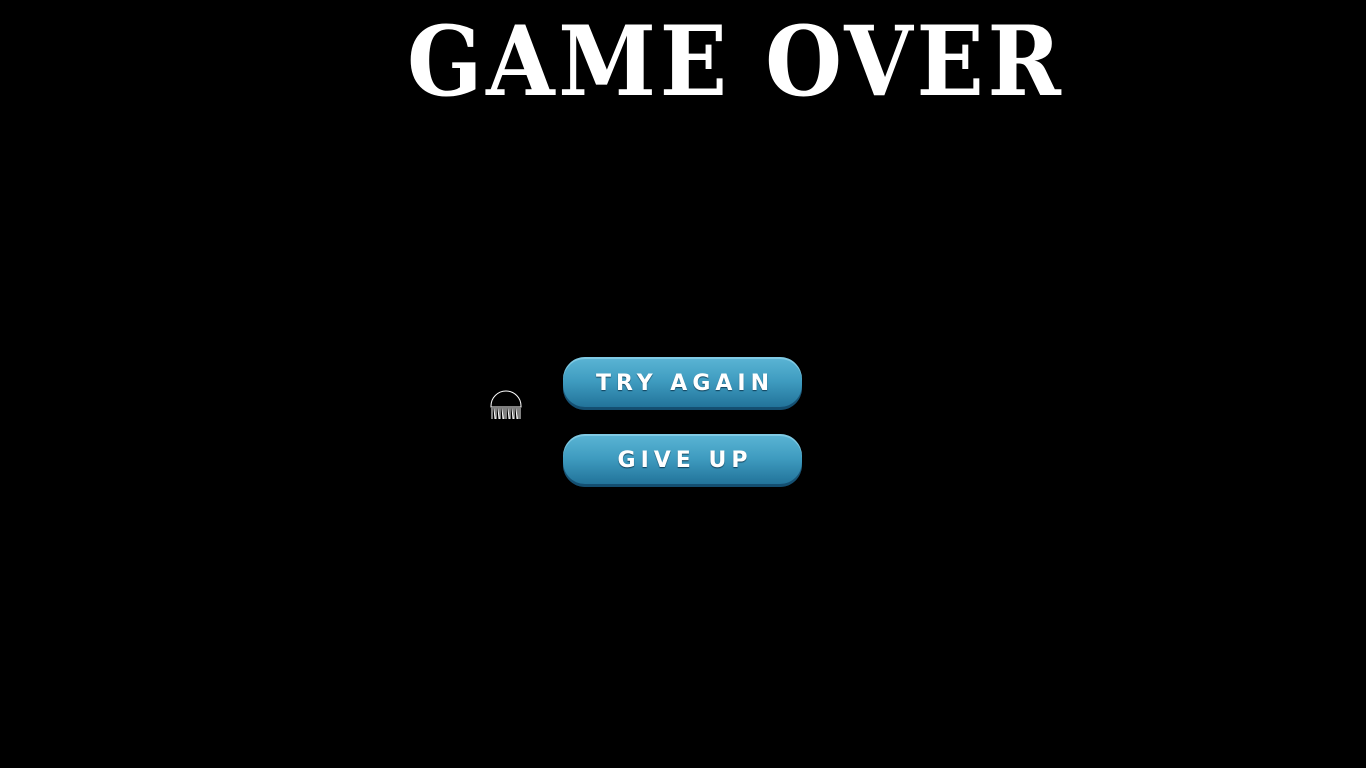  I want to click on game-over-title: GAME OVER, so click(736, 61).